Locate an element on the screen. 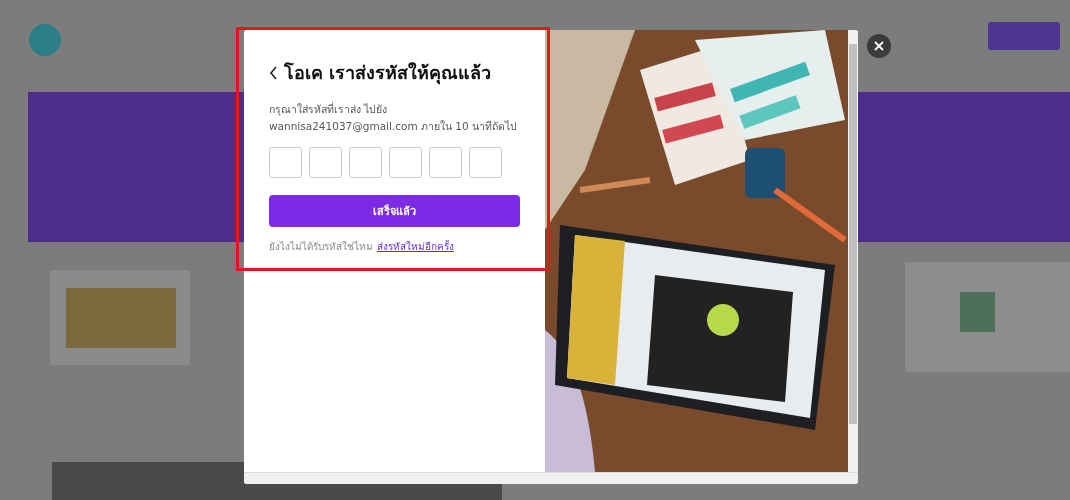  horizontal-scrollbar is located at coordinates (551, 478).